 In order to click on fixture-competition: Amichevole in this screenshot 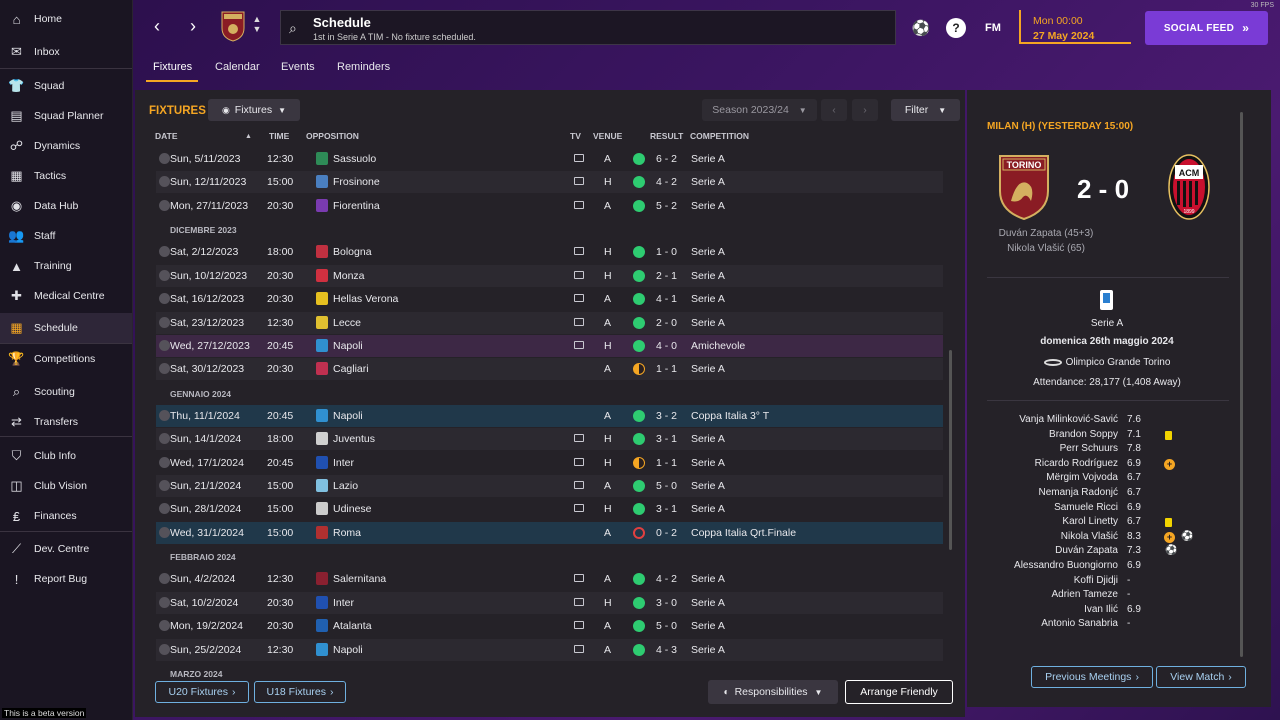, I will do `click(718, 346)`.